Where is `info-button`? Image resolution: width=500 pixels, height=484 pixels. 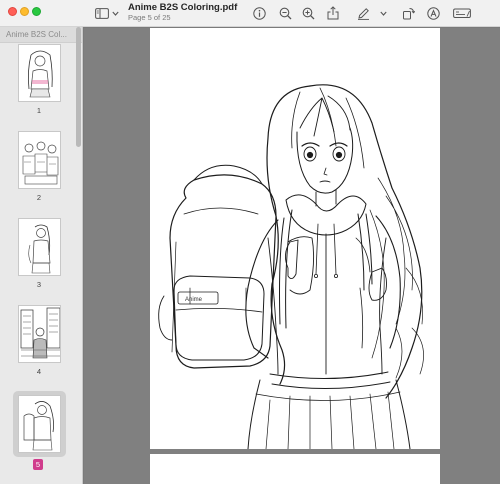
info-button is located at coordinates (259, 13).